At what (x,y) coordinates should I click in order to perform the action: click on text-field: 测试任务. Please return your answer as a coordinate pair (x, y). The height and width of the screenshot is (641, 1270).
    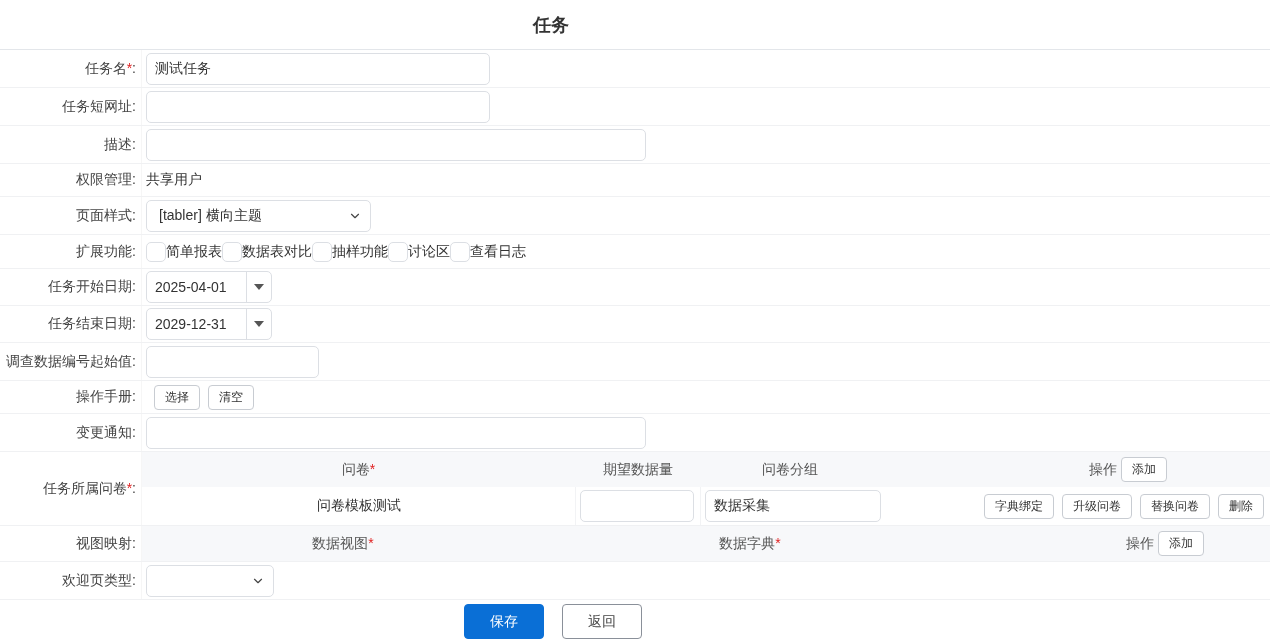
    Looking at the image, I should click on (318, 68).